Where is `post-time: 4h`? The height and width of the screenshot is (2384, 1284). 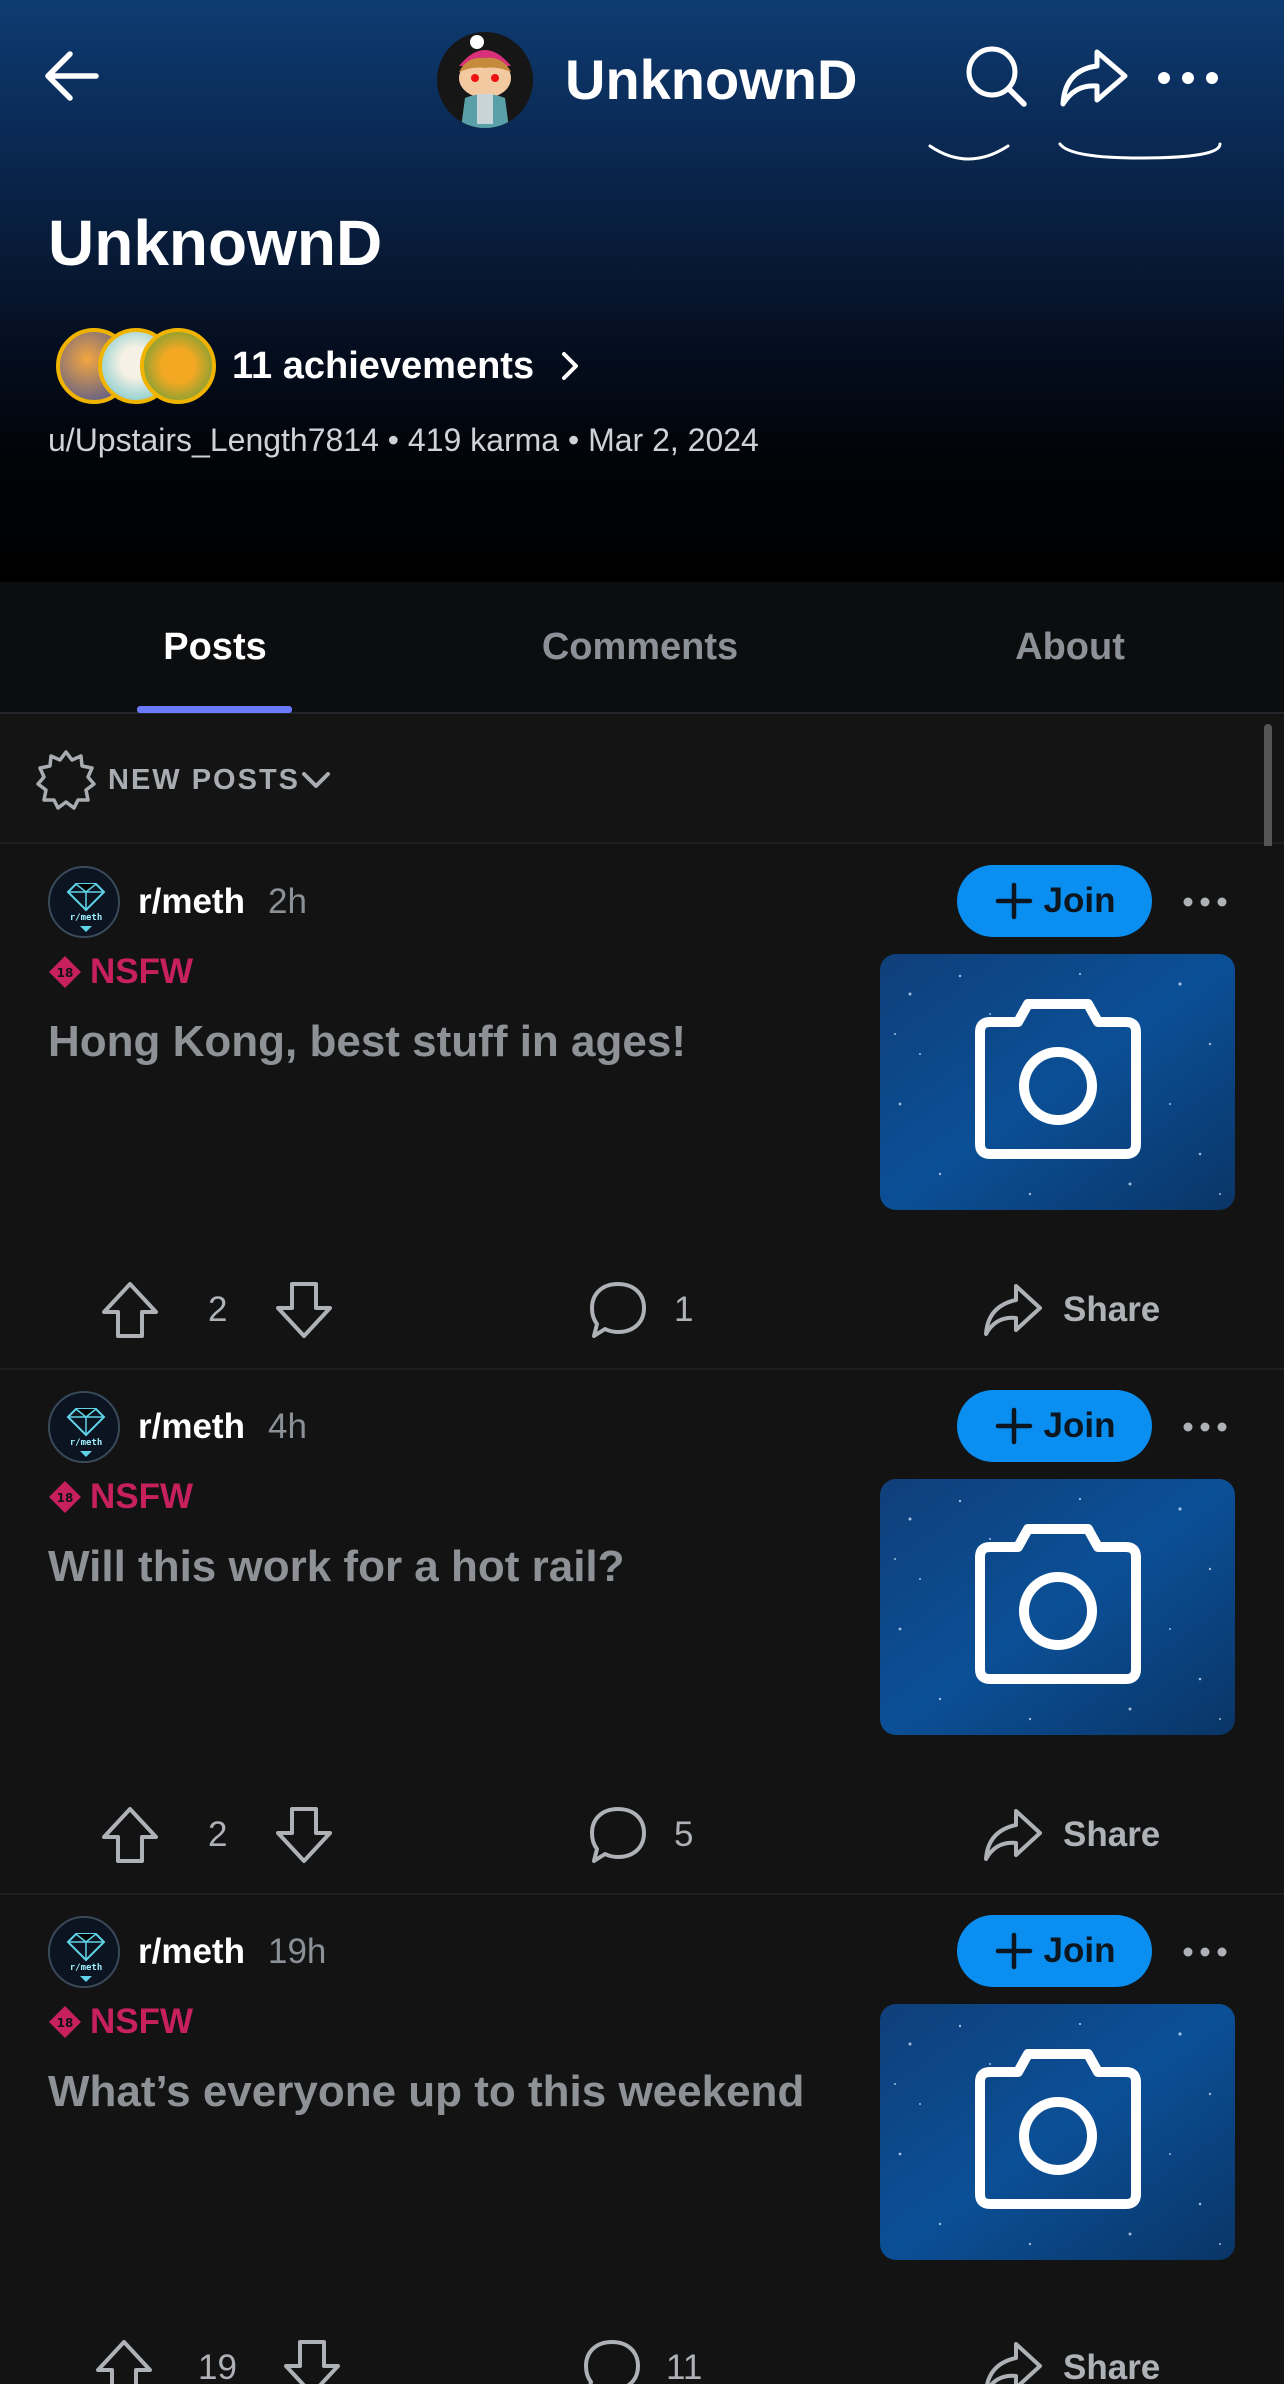
post-time: 4h is located at coordinates (287, 1426).